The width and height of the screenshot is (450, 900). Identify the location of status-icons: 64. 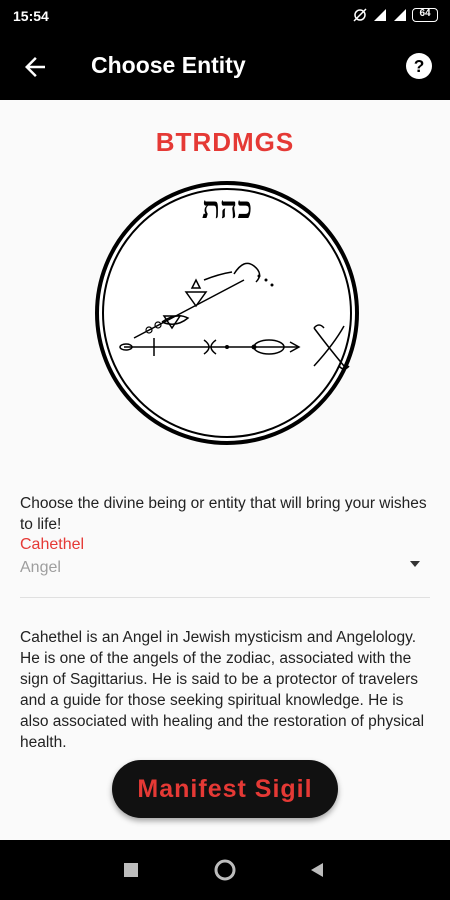
(395, 15).